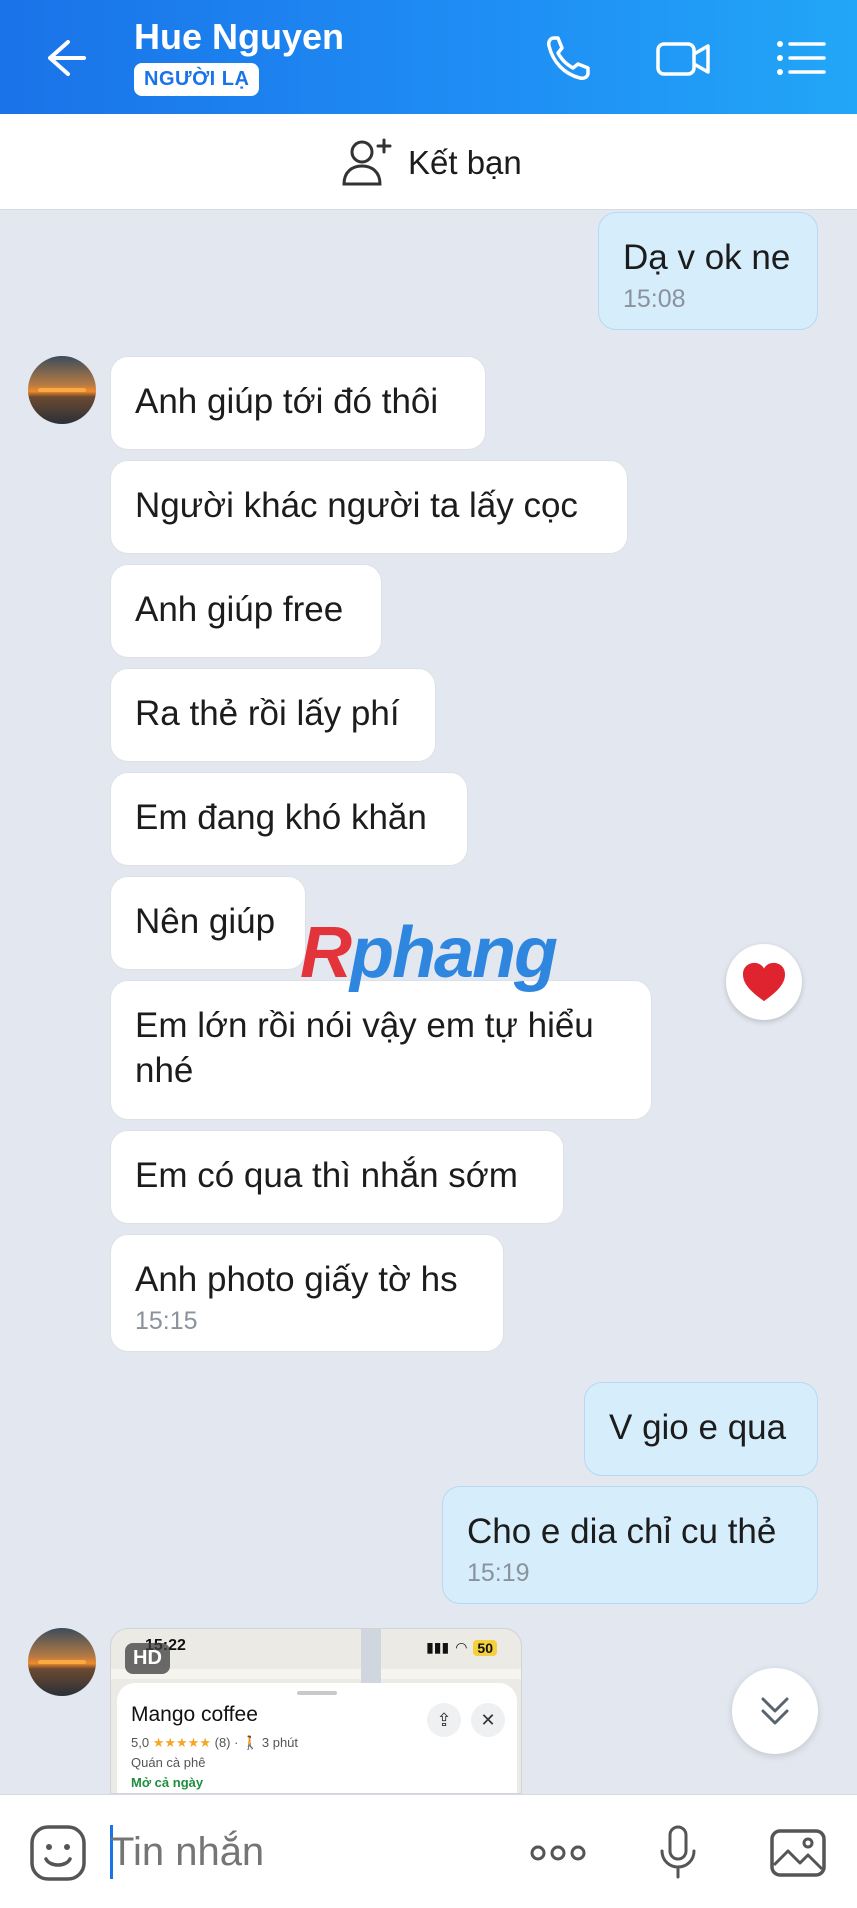  What do you see at coordinates (326, 1175) in the screenshot?
I see `message-text: Em có qua thì nhắn sớm` at bounding box center [326, 1175].